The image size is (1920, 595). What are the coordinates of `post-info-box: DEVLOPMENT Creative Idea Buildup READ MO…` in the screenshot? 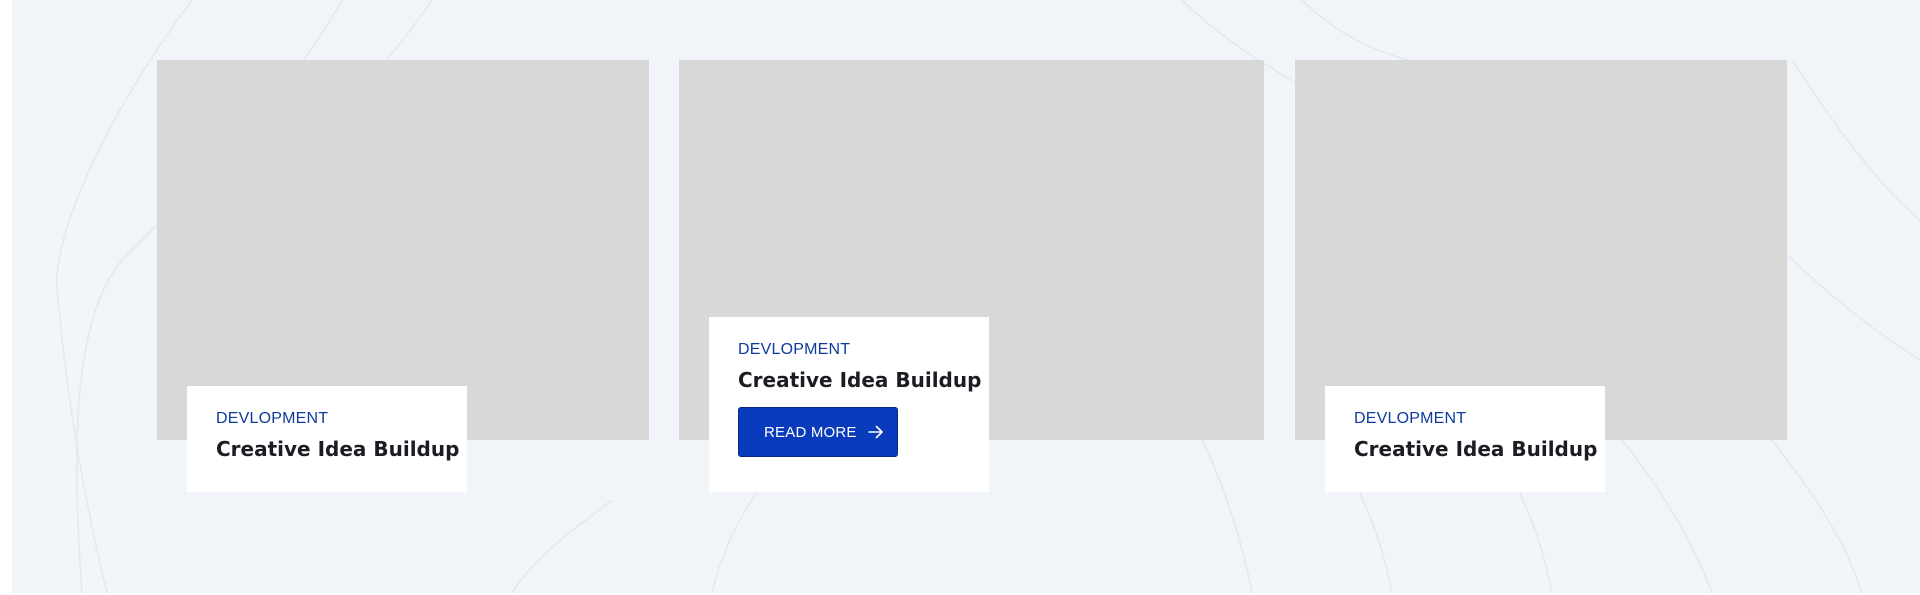 It's located at (849, 404).